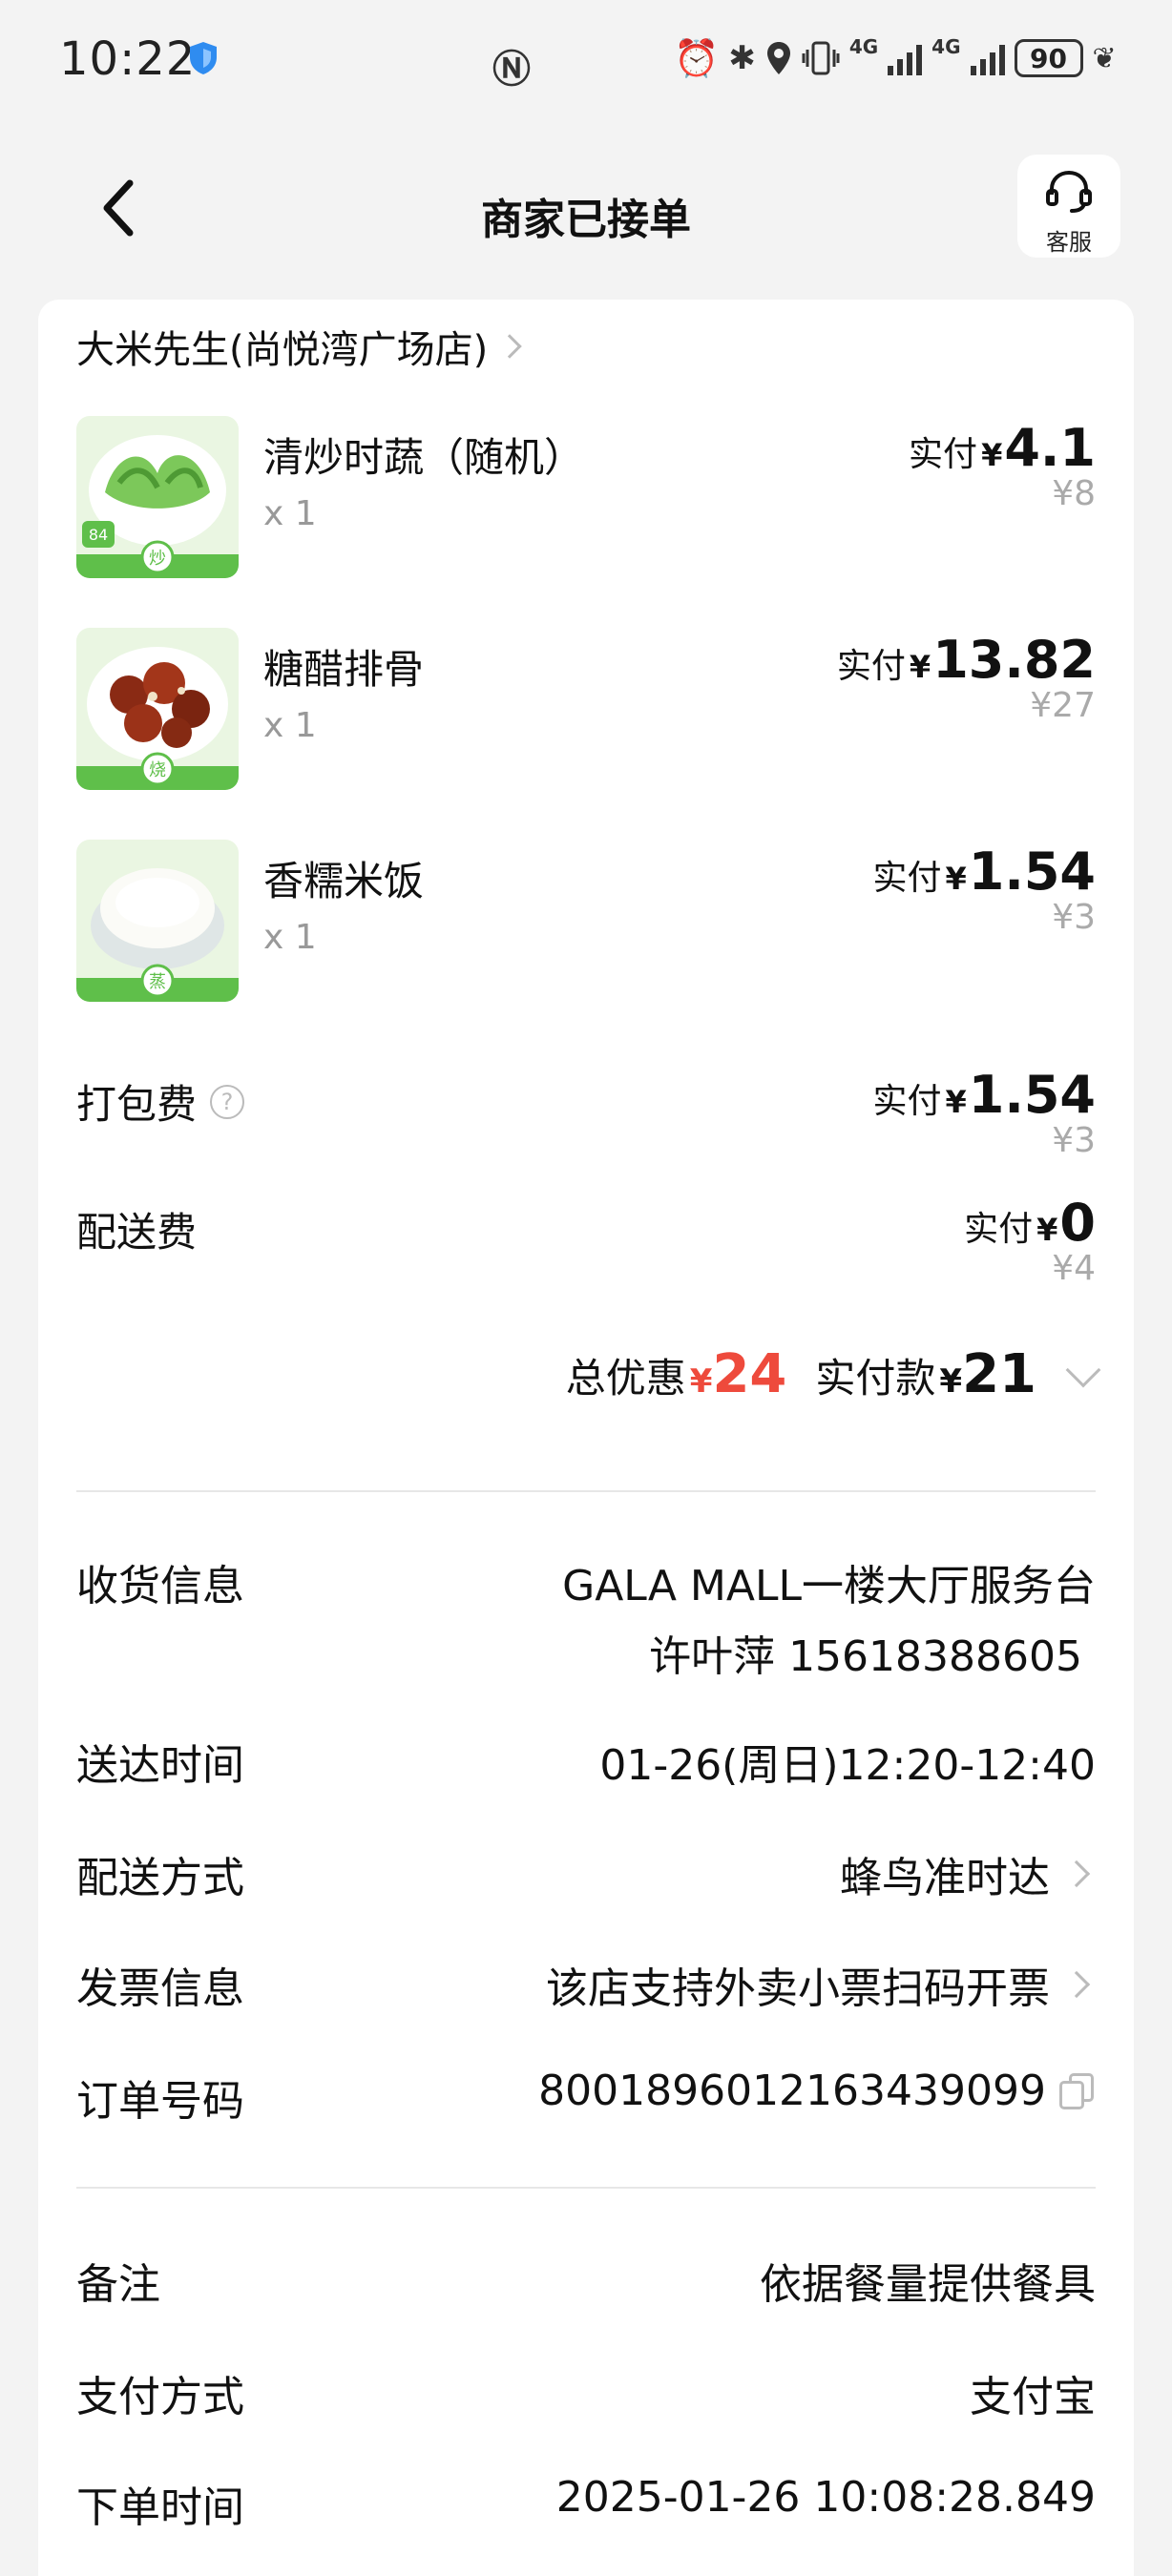 The image size is (1172, 2576). Describe the element at coordinates (586, 1873) in the screenshot. I see `delivery-method-row: 配送方式 蜂鸟准时达` at that location.